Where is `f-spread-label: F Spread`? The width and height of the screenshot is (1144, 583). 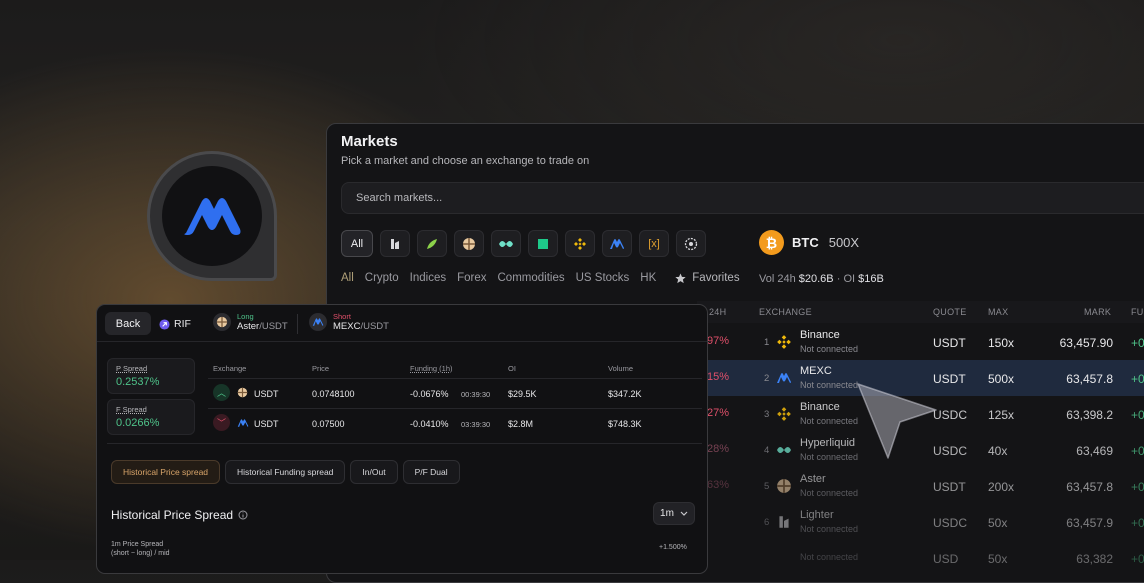 f-spread-label: F Spread is located at coordinates (131, 409).